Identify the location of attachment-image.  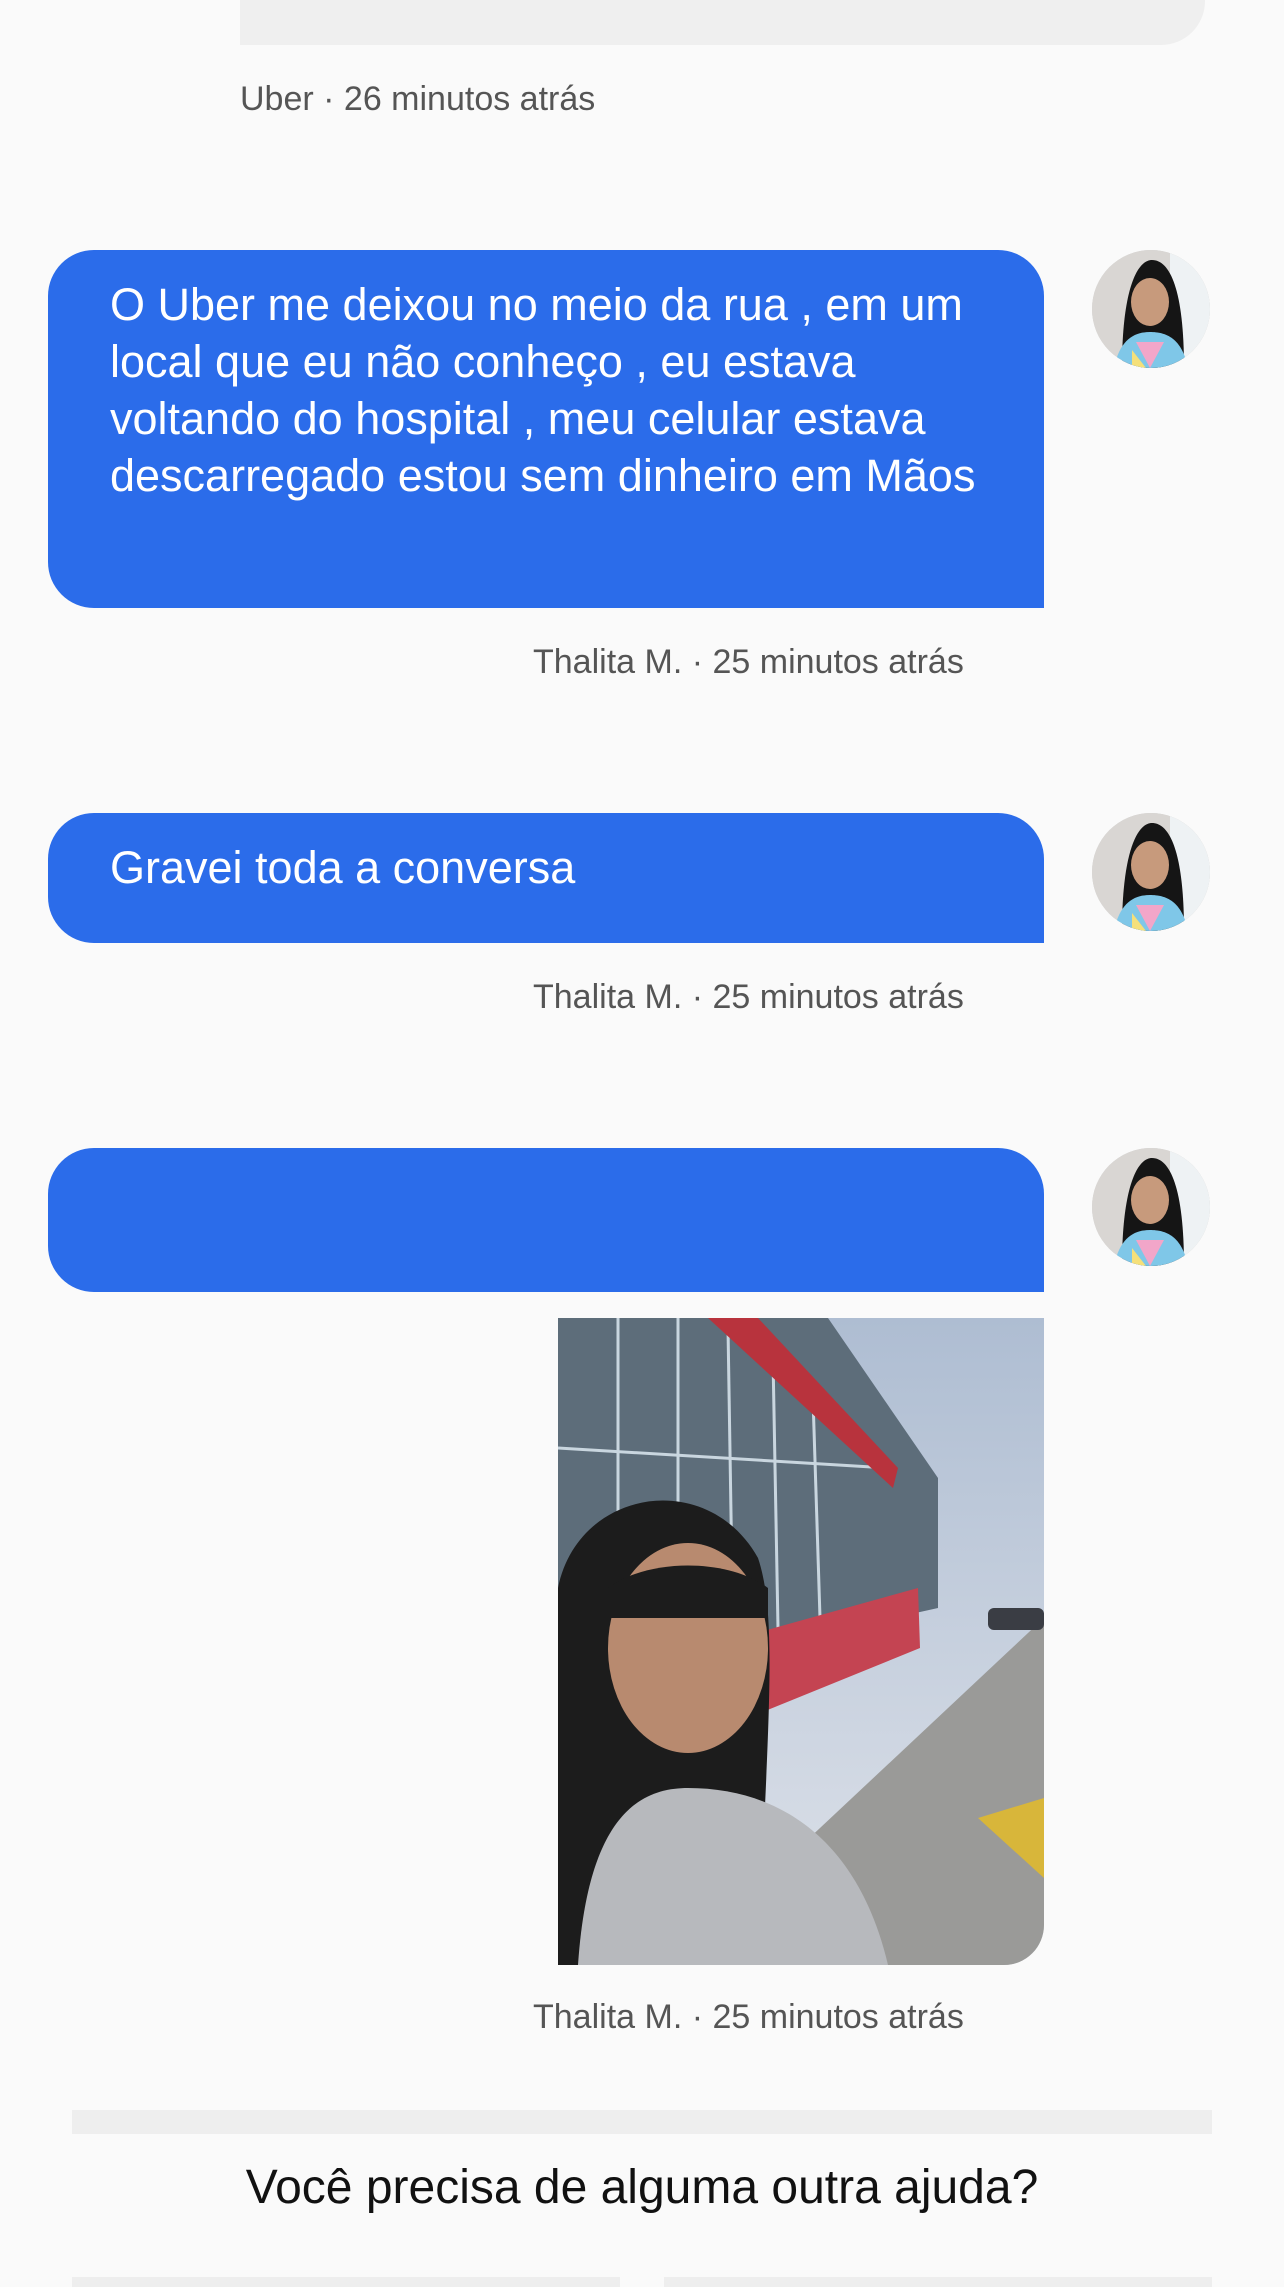
(801, 1641).